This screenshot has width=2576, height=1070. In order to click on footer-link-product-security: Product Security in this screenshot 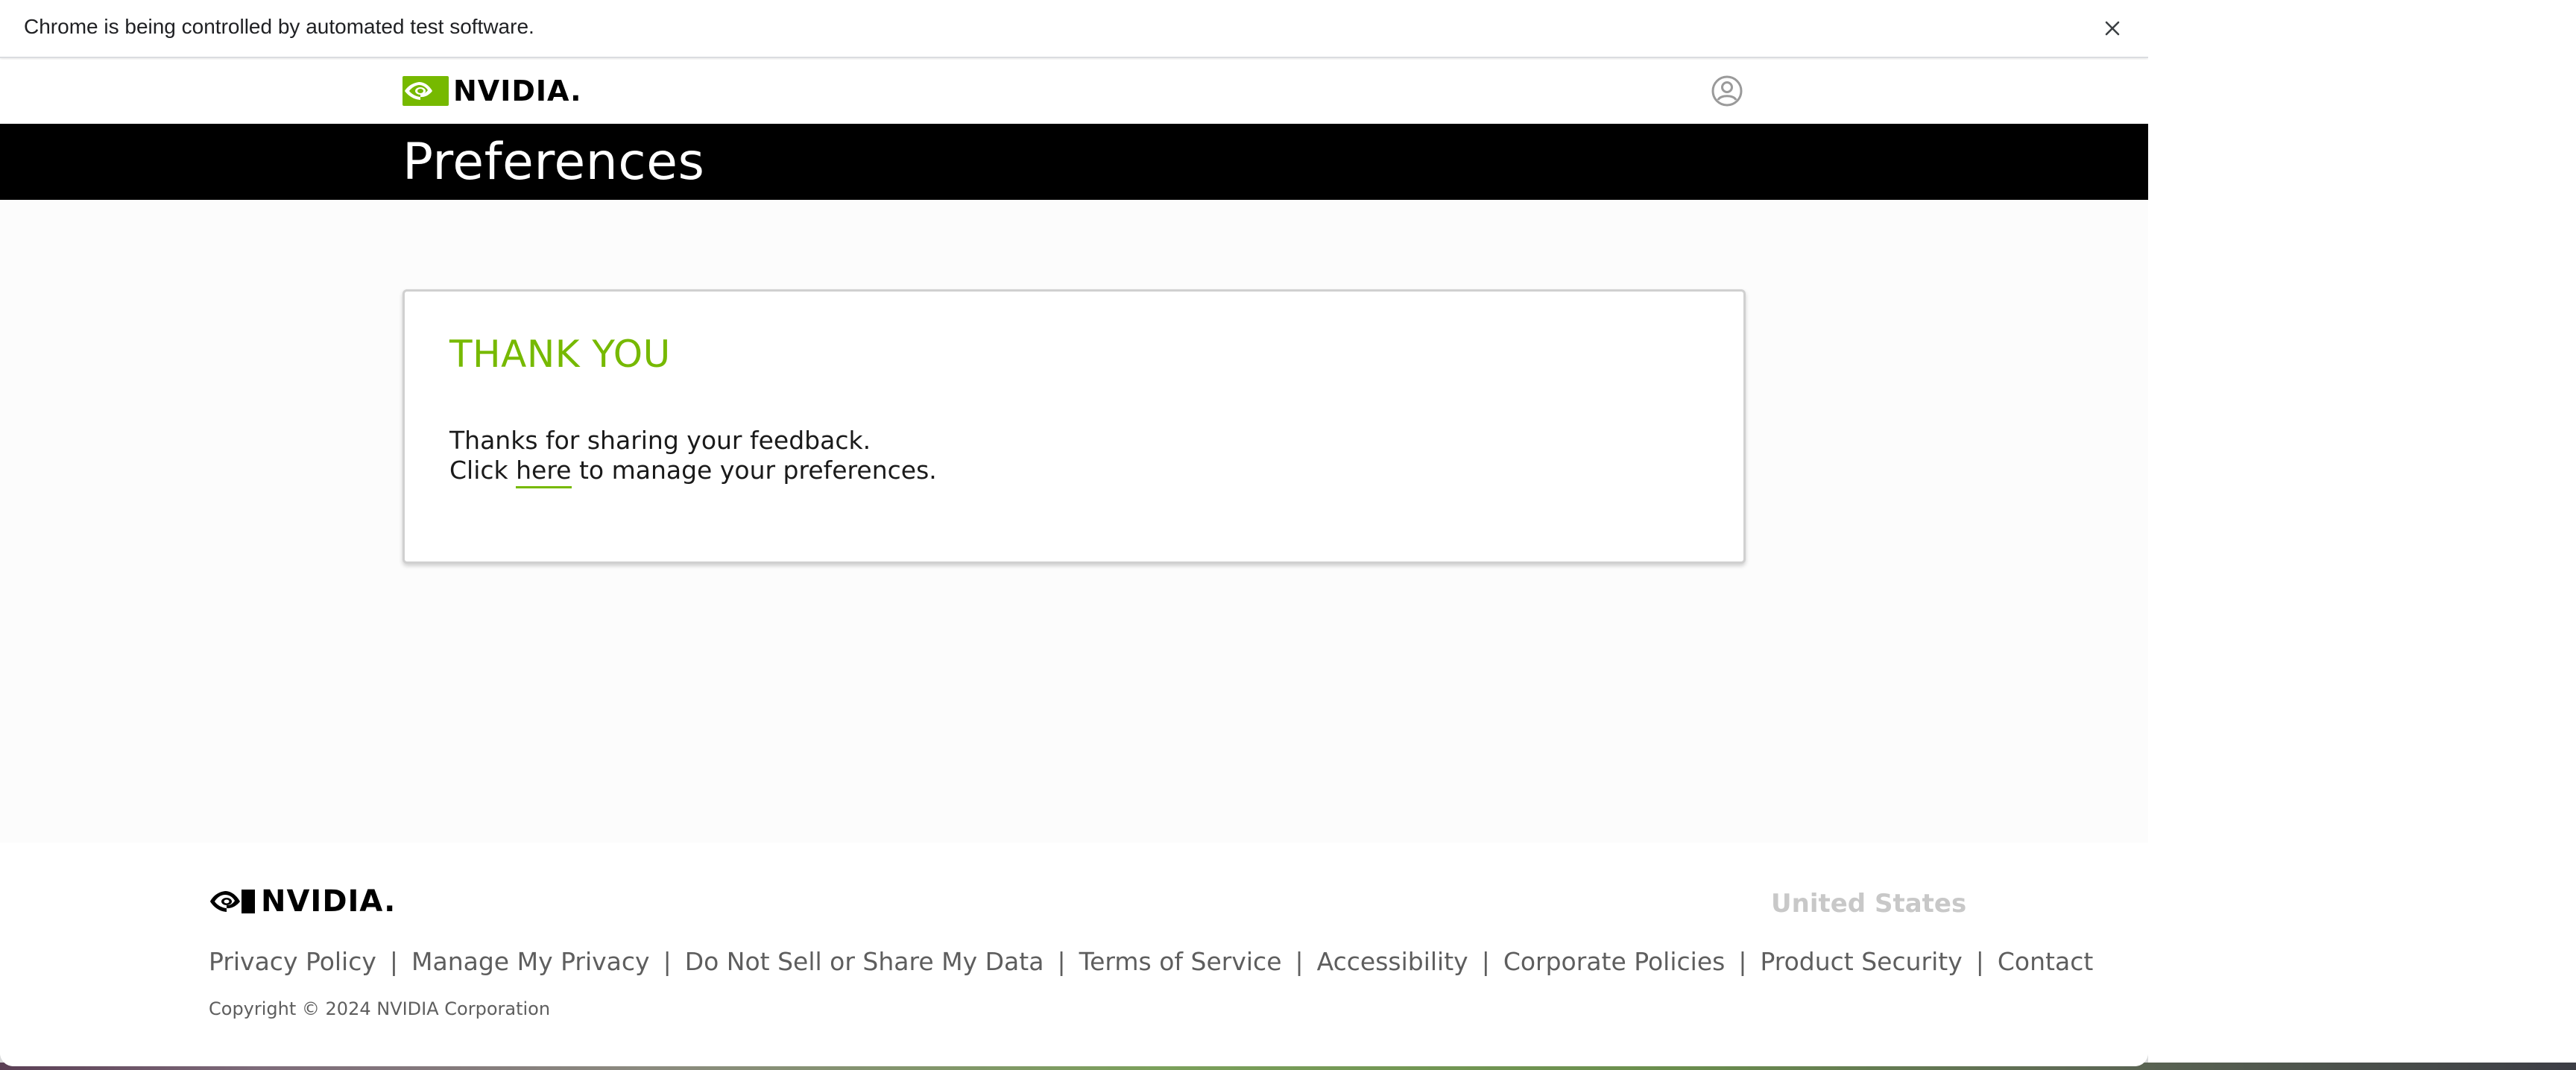, I will do `click(1861, 961)`.